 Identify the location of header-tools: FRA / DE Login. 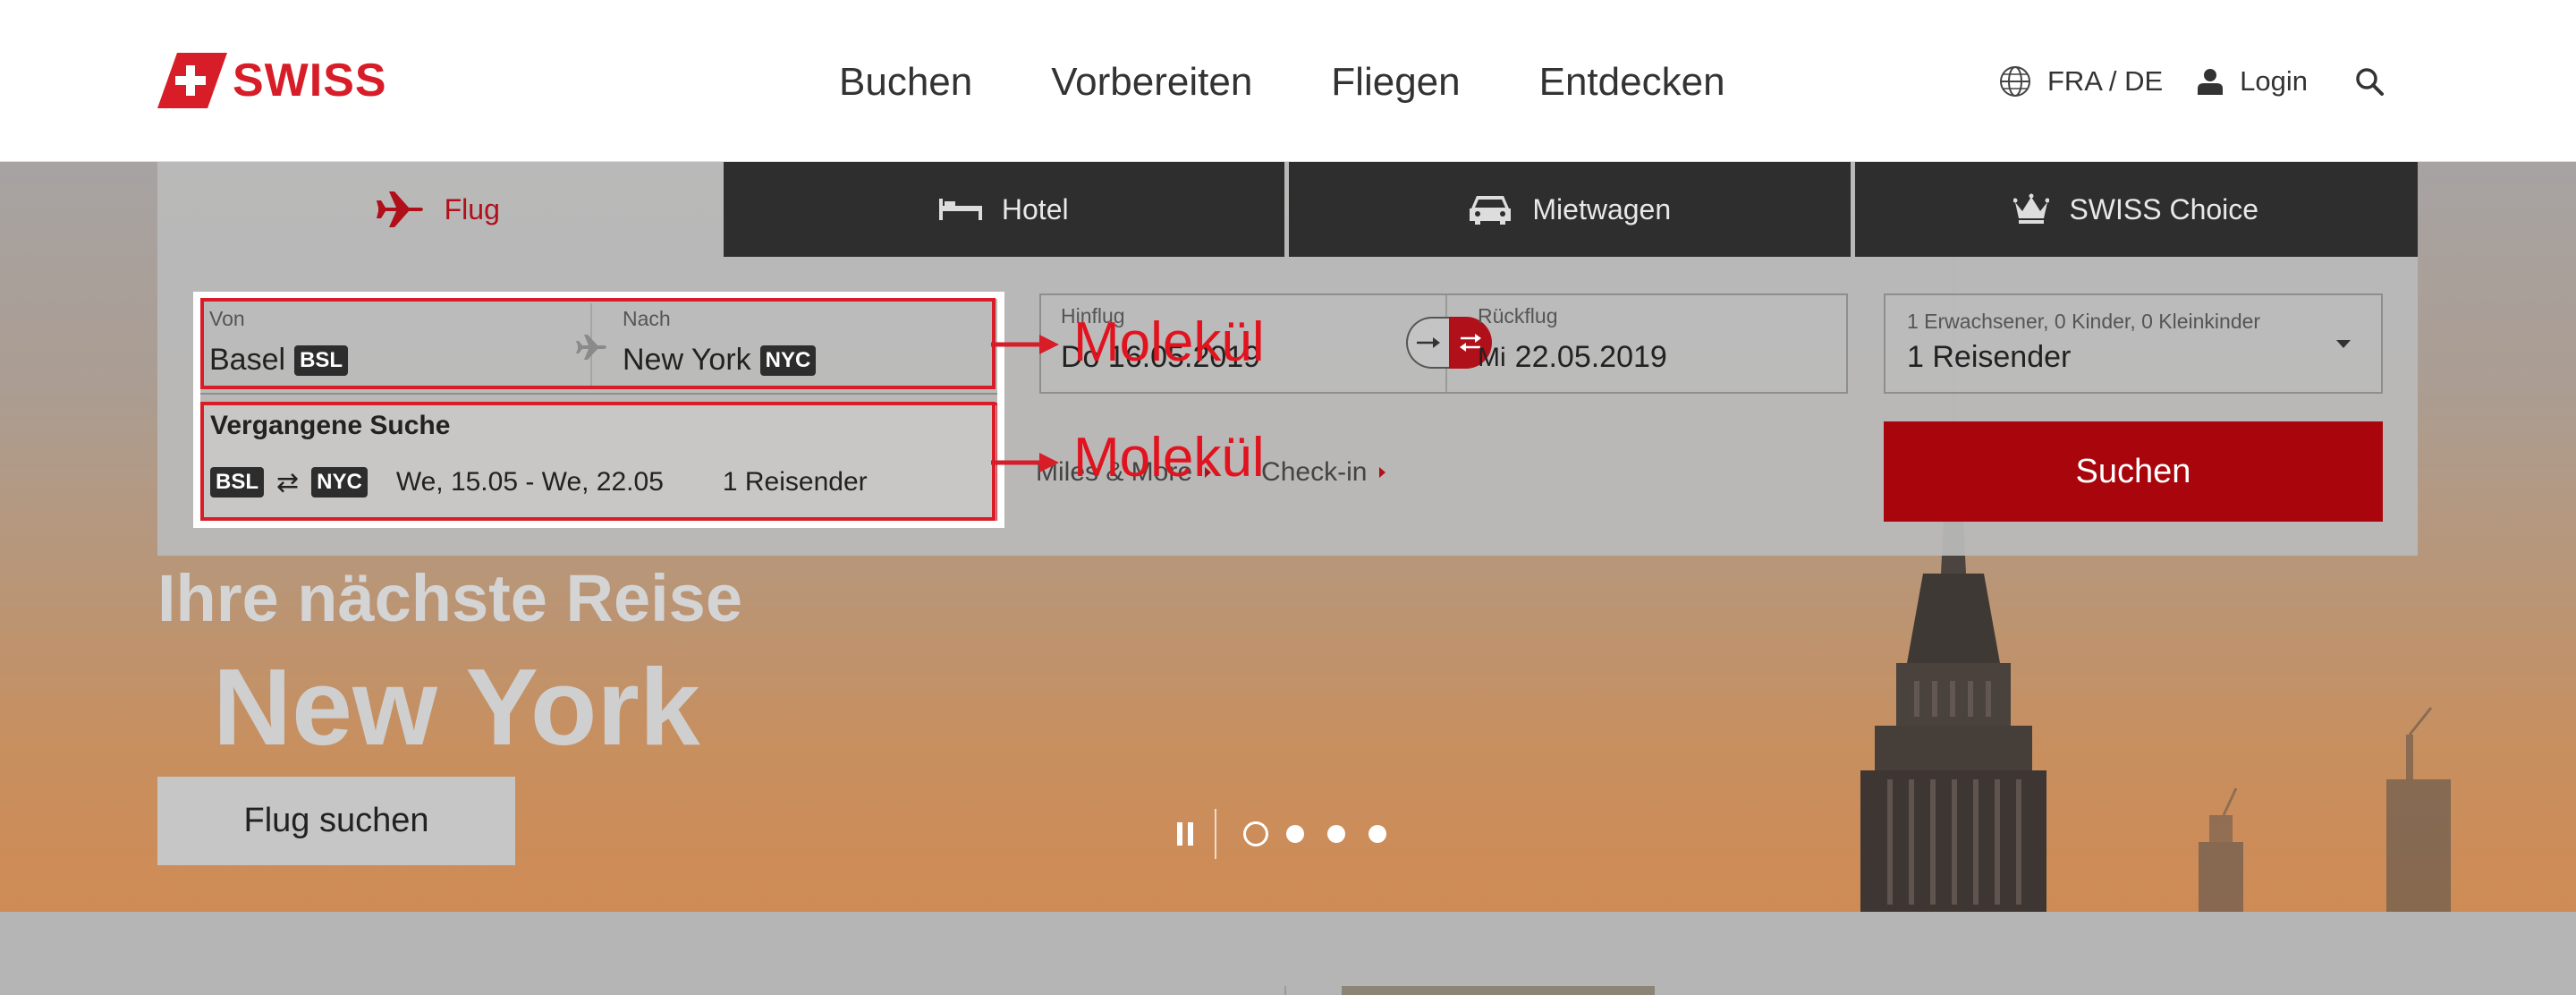
(2200, 81).